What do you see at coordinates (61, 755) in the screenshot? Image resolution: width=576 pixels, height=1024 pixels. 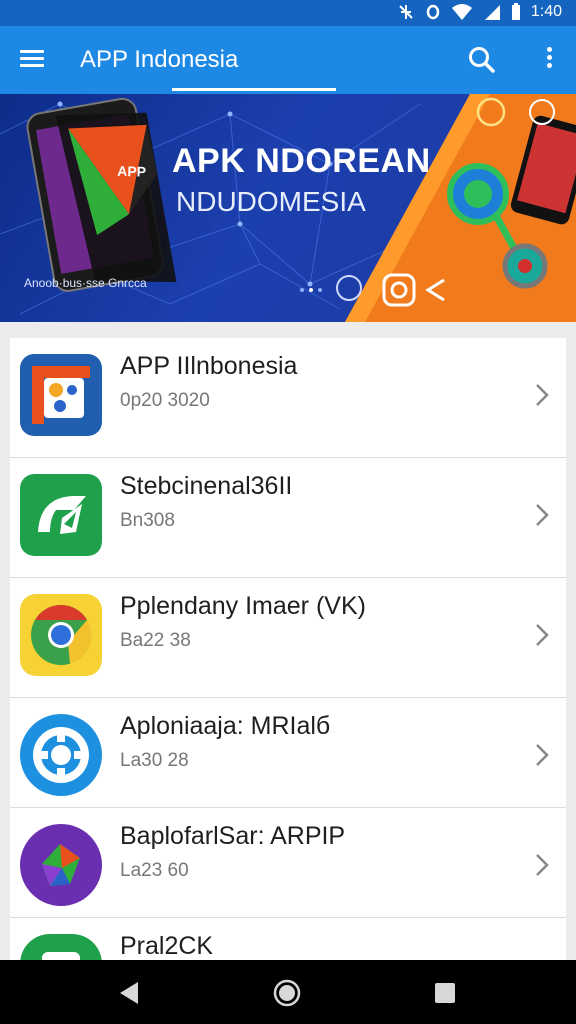 I see `blue-gear-app-icon` at bounding box center [61, 755].